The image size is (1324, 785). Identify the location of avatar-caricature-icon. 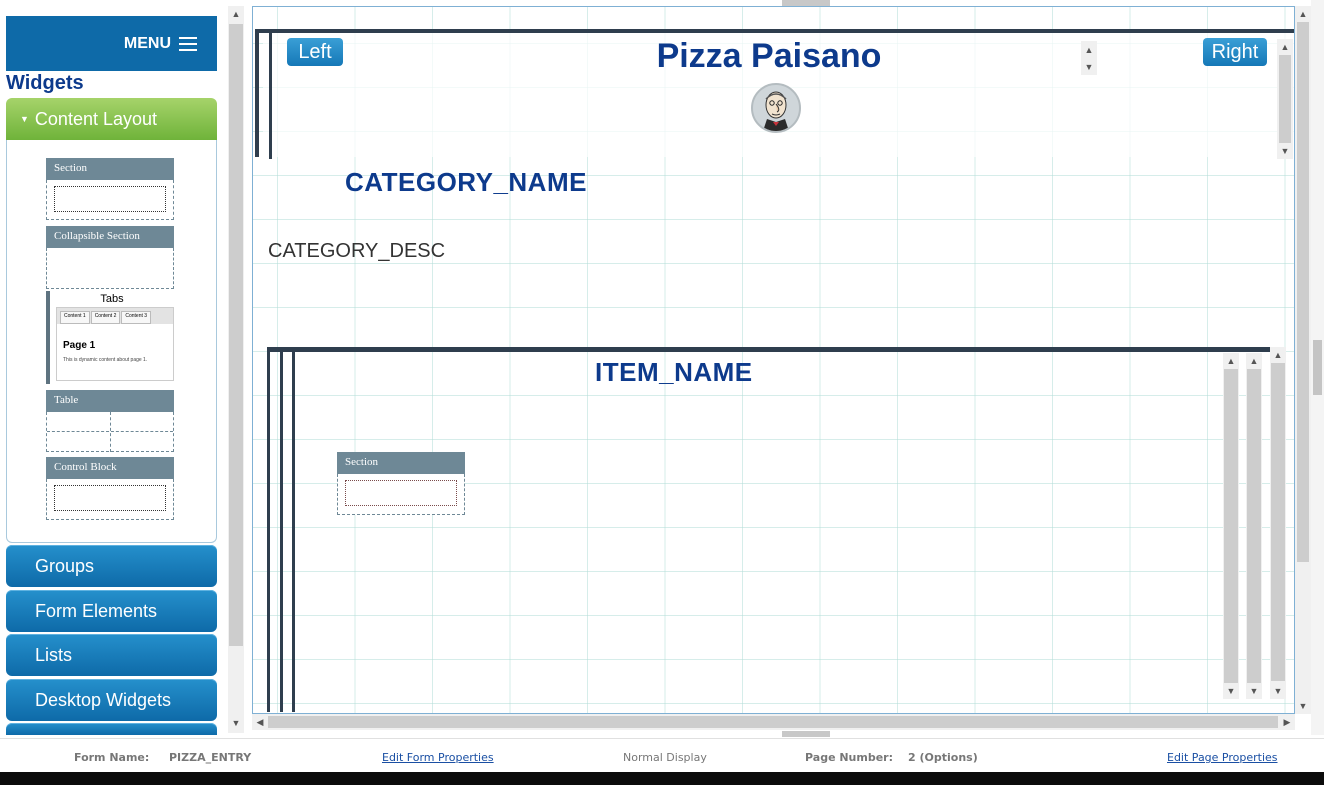
(776, 108).